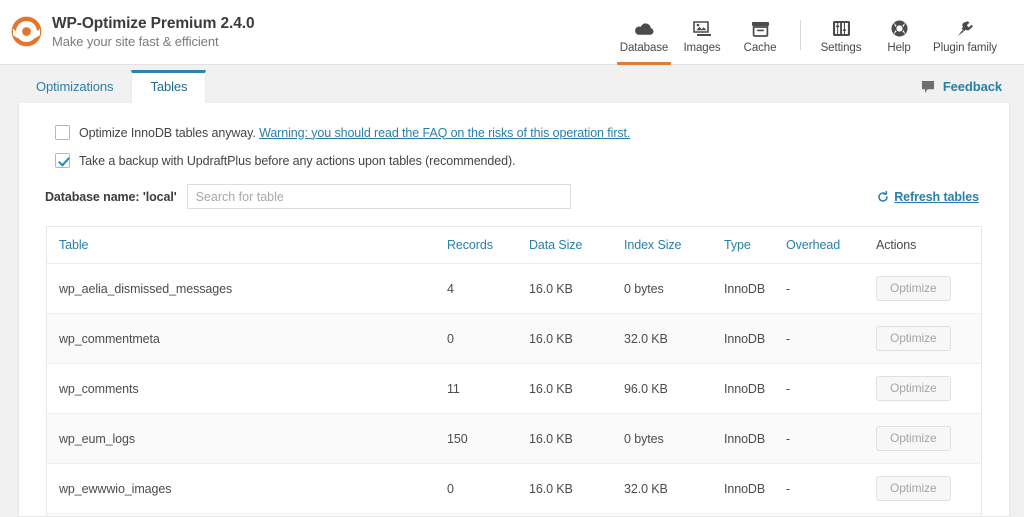  What do you see at coordinates (153, 24) in the screenshot?
I see `app-title: WP-Optimize Premium 2.4.0` at bounding box center [153, 24].